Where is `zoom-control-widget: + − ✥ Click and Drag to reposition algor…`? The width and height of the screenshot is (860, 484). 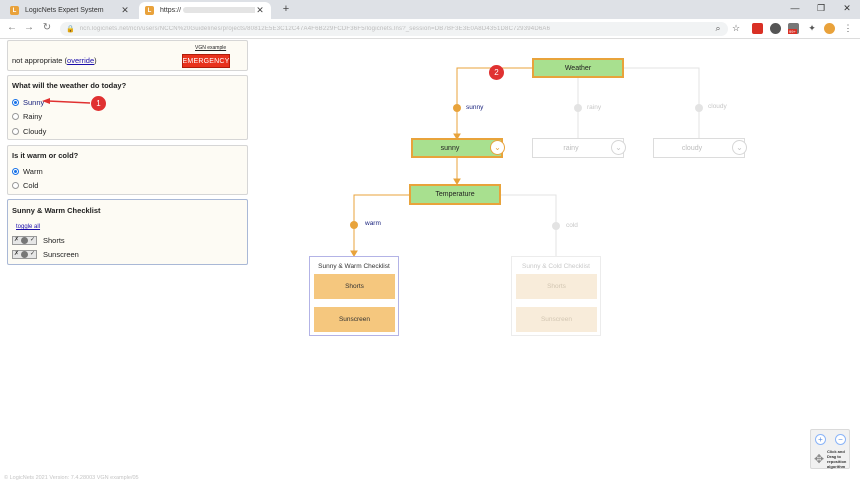 zoom-control-widget: + − ✥ Click and Drag to reposition algor… is located at coordinates (830, 449).